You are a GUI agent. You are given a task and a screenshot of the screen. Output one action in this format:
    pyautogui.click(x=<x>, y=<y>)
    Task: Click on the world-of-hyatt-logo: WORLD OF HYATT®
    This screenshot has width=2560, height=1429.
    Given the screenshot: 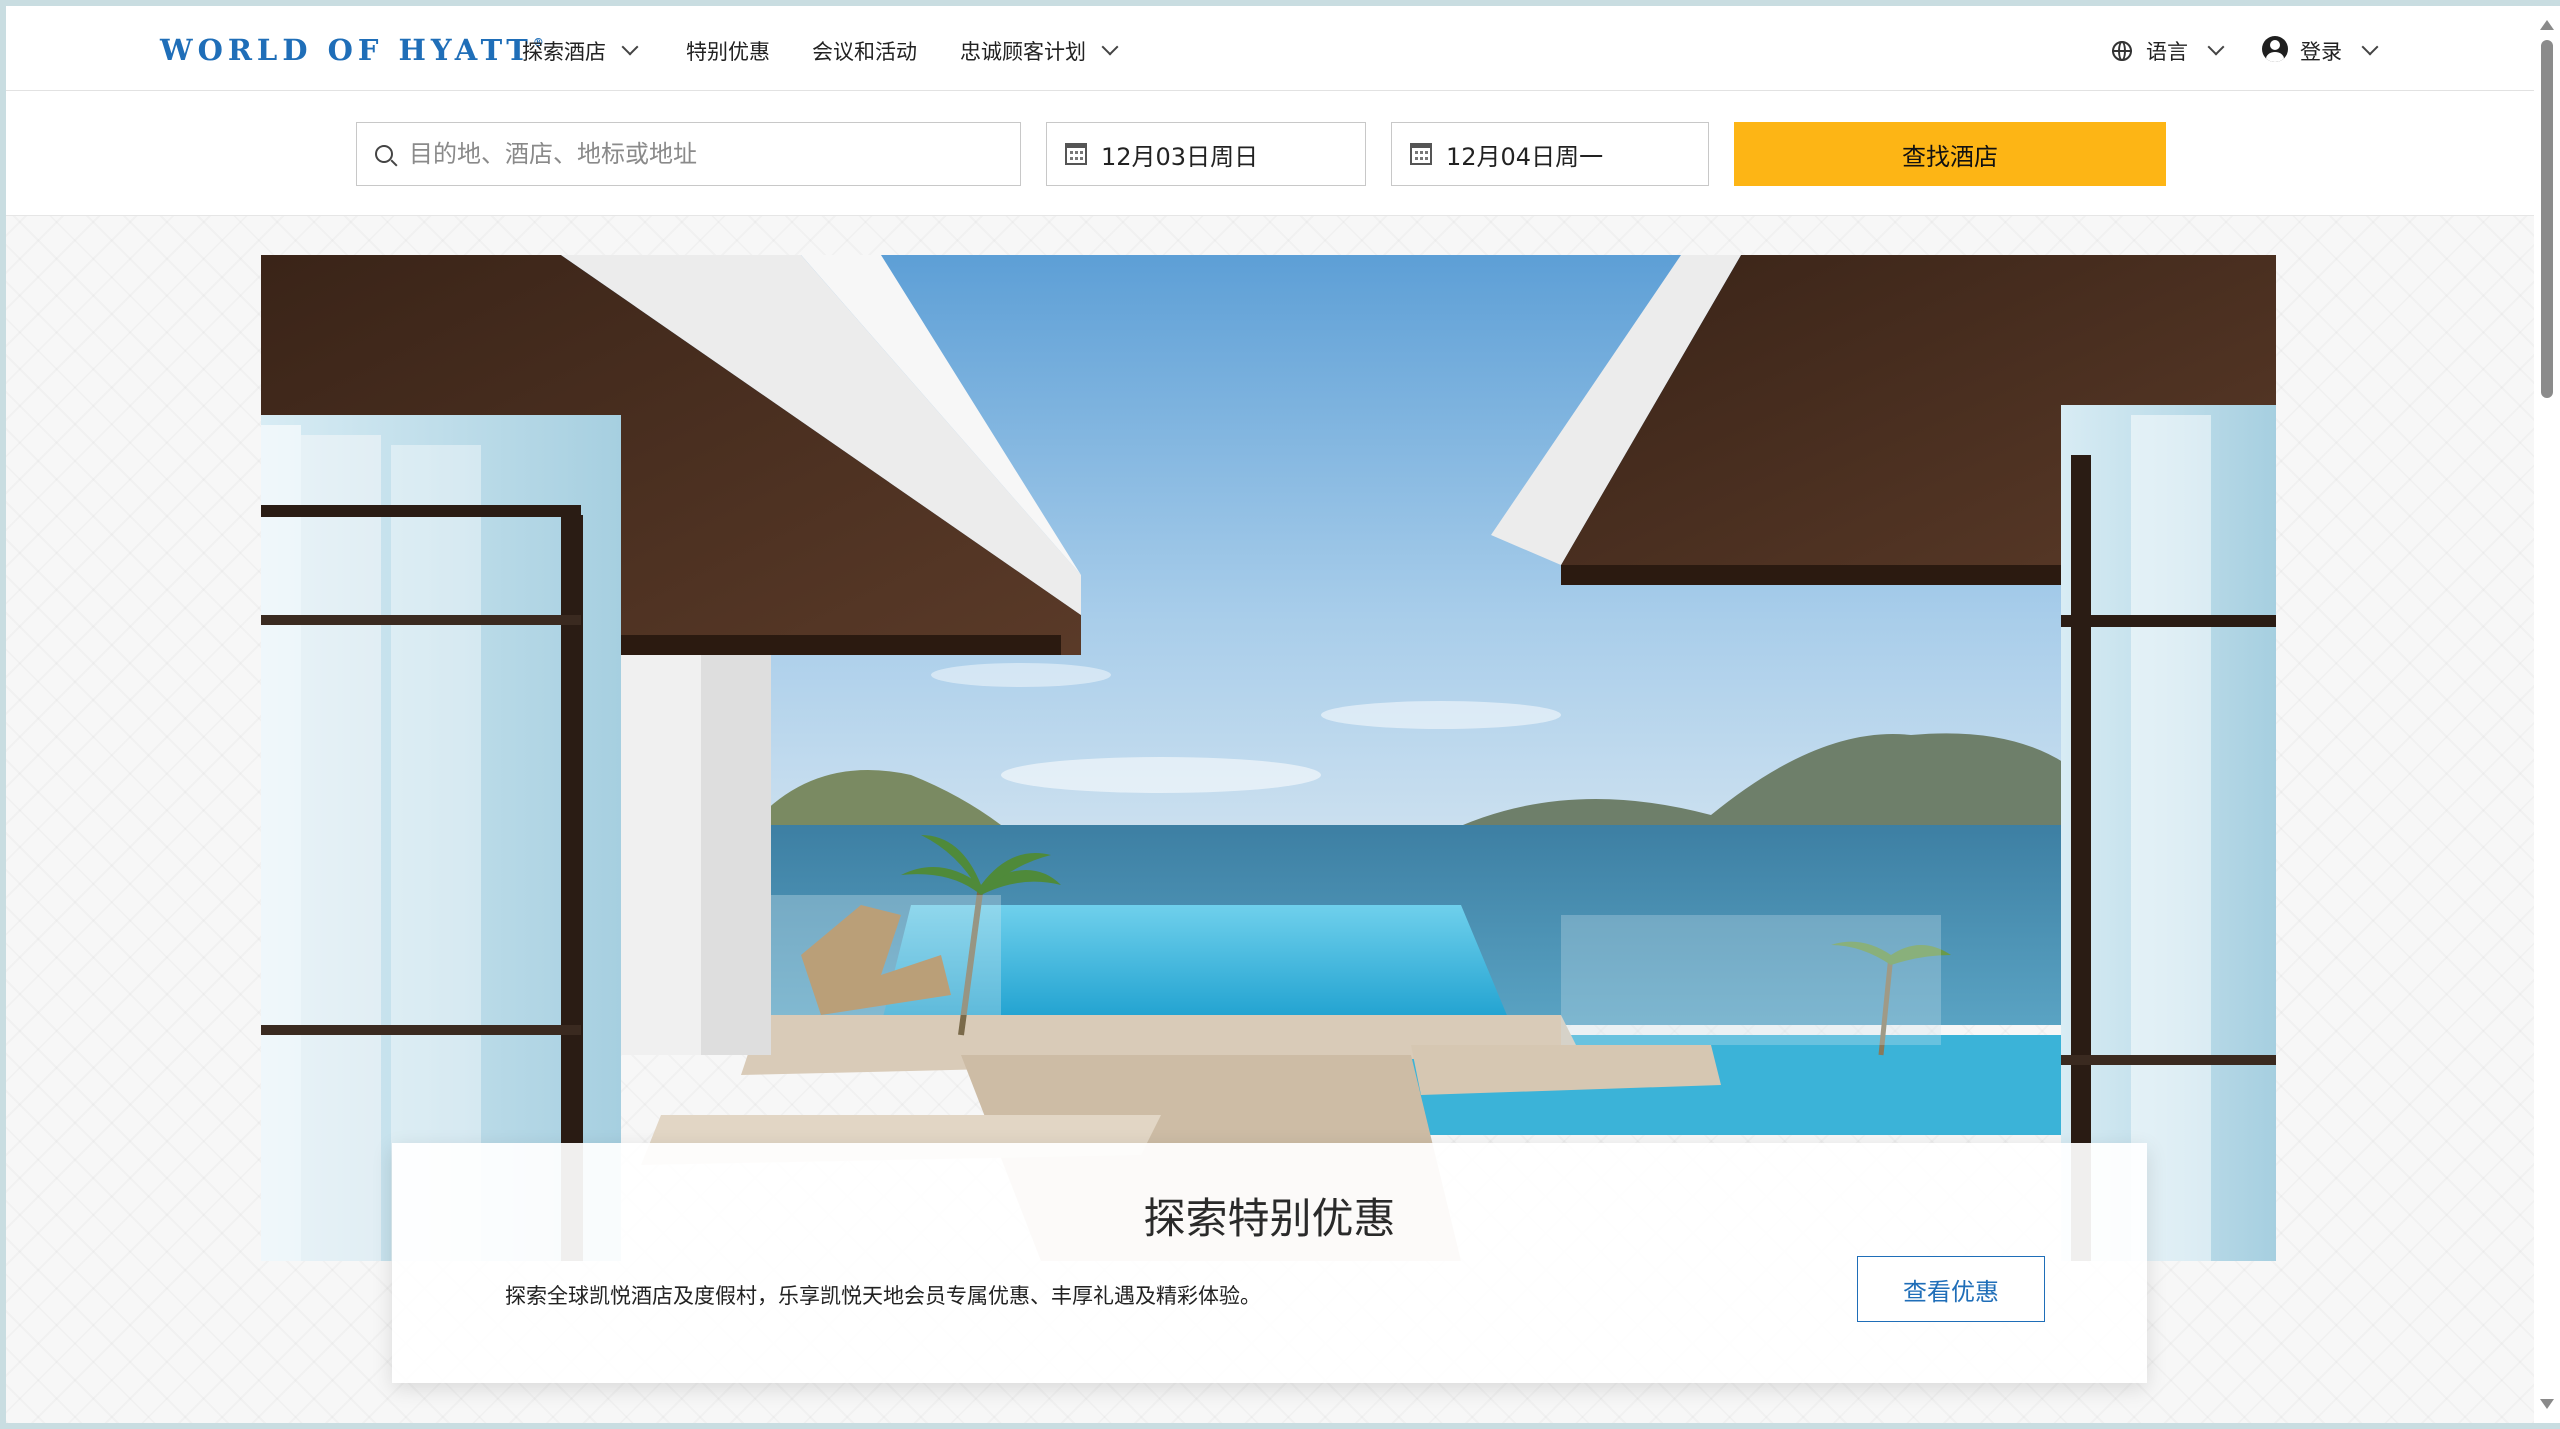 What is the action you would take?
    pyautogui.click(x=352, y=50)
    